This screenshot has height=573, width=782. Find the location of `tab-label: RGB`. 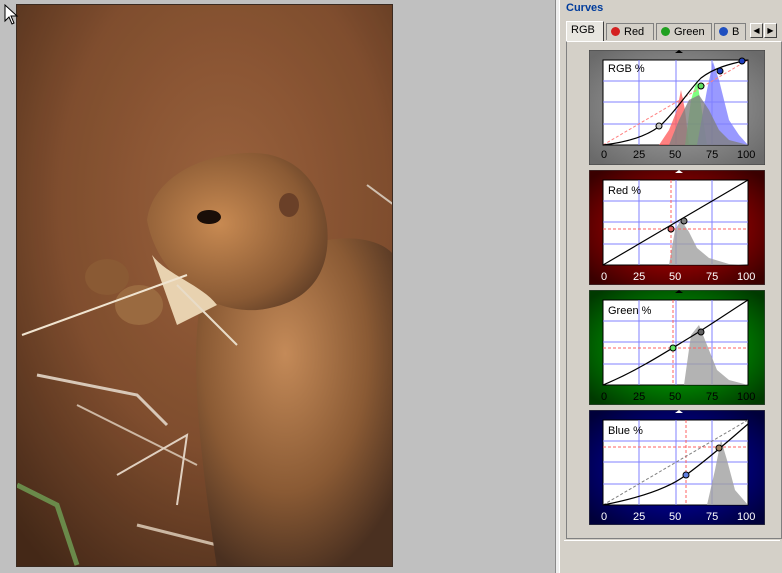

tab-label: RGB is located at coordinates (583, 30).